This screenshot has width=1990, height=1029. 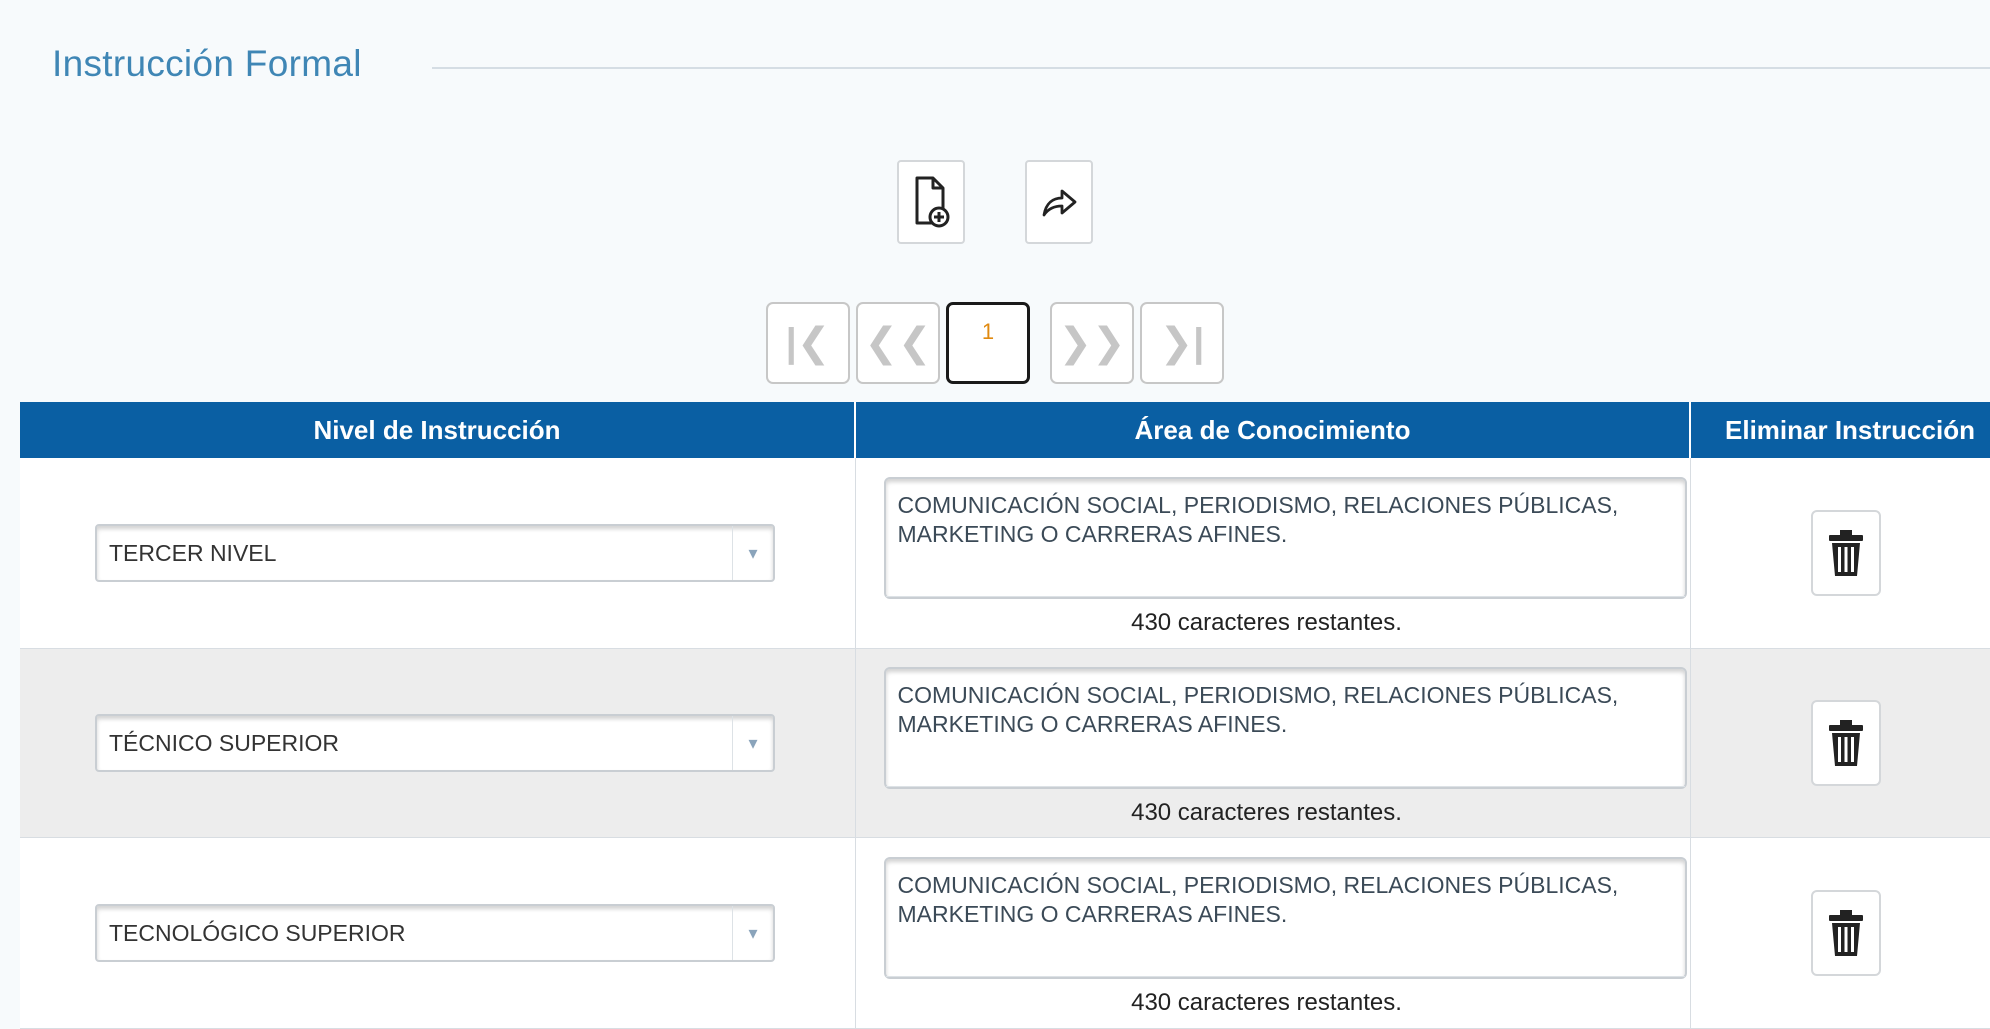 I want to click on last-page-icon: ❯|, so click(x=1182, y=343).